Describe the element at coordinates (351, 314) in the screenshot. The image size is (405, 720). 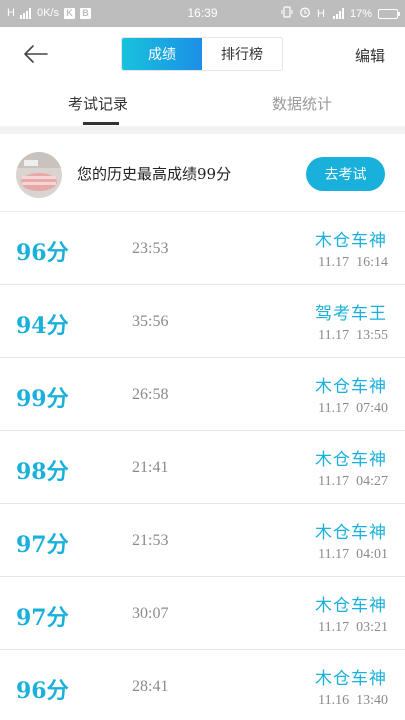
I see `record-title: 驾考车王` at that location.